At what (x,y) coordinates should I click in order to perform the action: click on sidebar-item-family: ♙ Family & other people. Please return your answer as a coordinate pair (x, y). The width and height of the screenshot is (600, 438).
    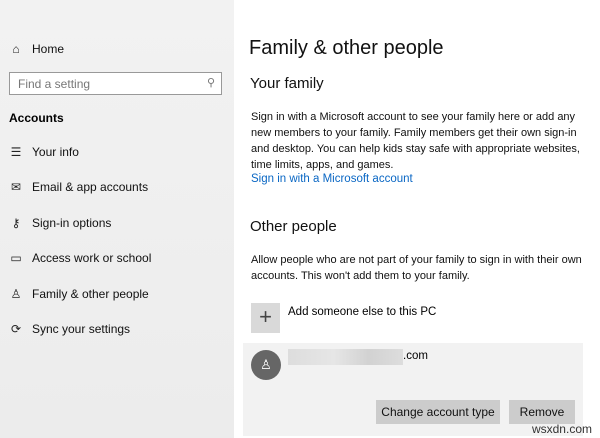
    Looking at the image, I should click on (78, 294).